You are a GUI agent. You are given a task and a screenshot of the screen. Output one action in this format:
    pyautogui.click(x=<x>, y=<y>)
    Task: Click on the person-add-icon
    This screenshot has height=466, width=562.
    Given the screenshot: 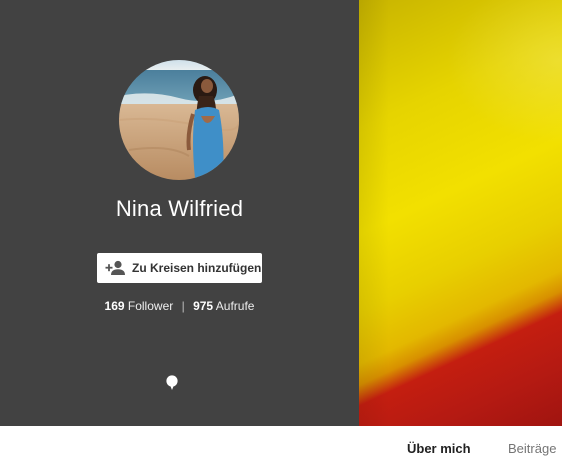 What is the action you would take?
    pyautogui.click(x=116, y=268)
    